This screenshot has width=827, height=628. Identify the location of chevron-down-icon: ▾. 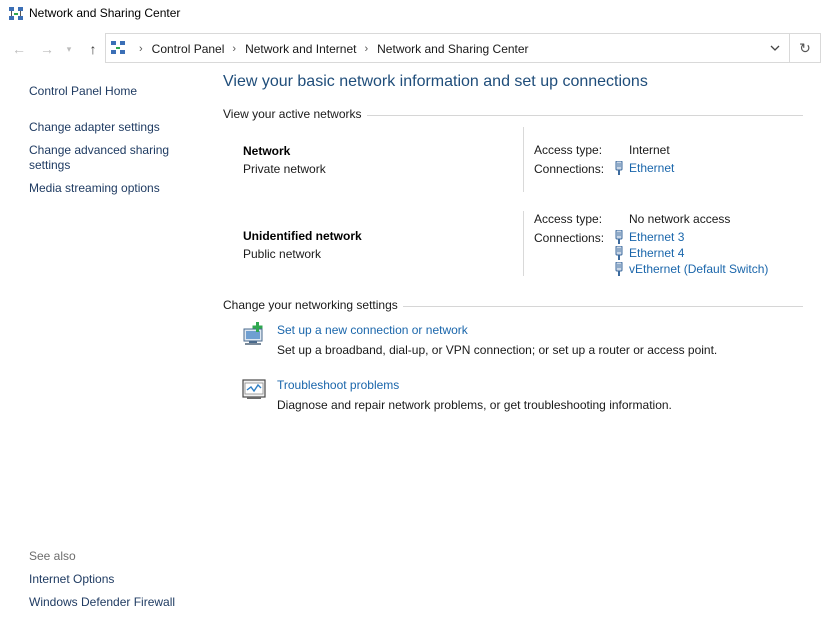
(69, 48).